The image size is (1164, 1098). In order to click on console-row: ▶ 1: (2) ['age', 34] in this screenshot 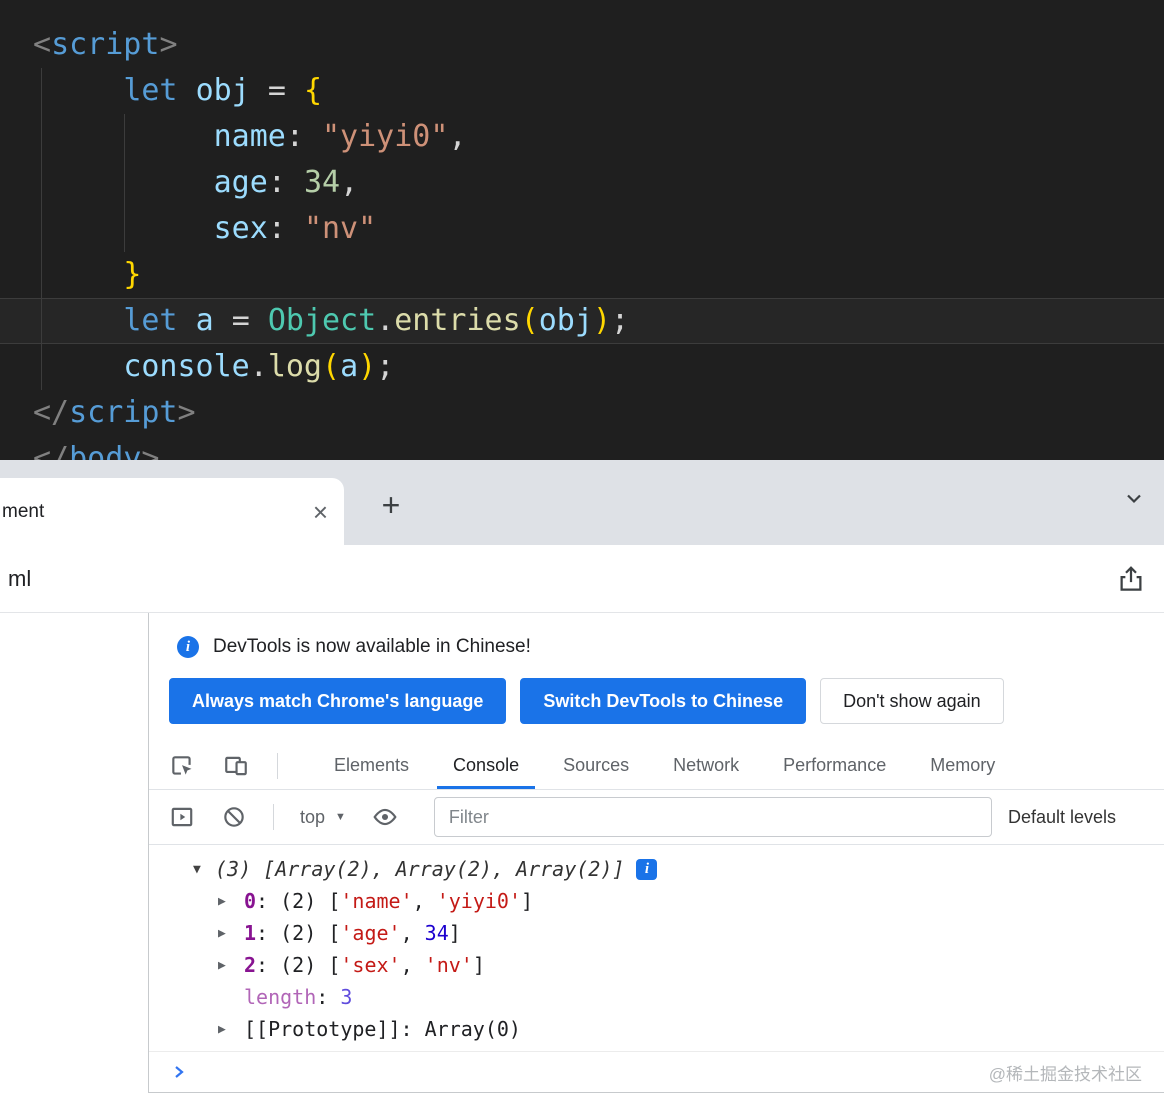, I will do `click(656, 933)`.